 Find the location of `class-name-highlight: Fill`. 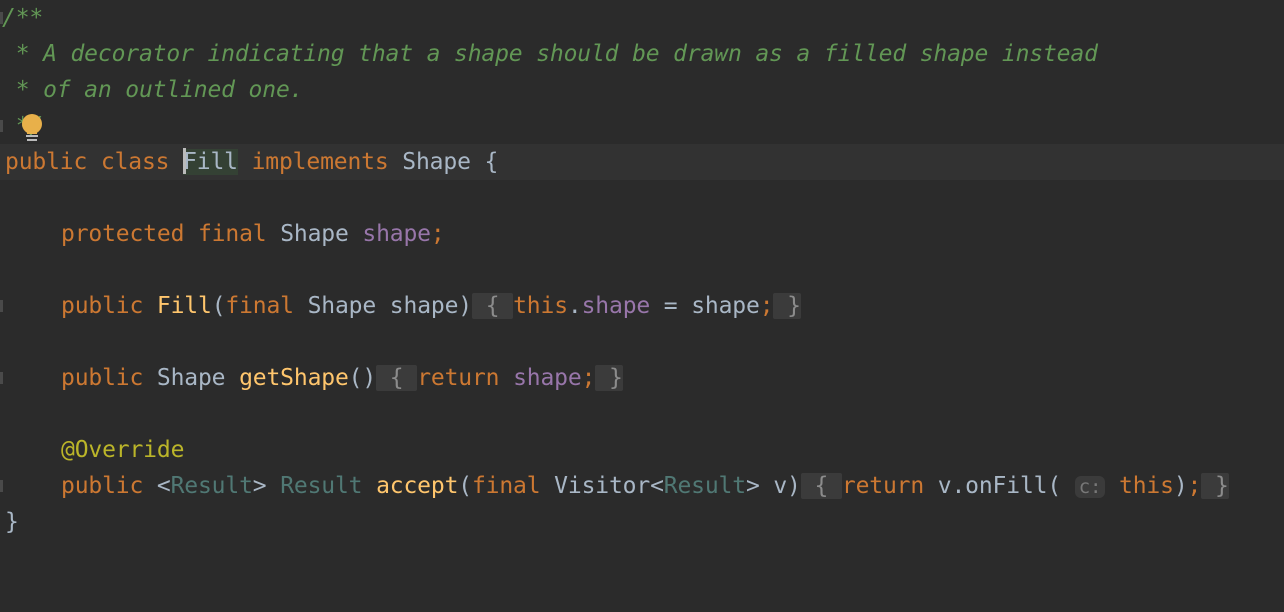

class-name-highlight: Fill is located at coordinates (210, 161).